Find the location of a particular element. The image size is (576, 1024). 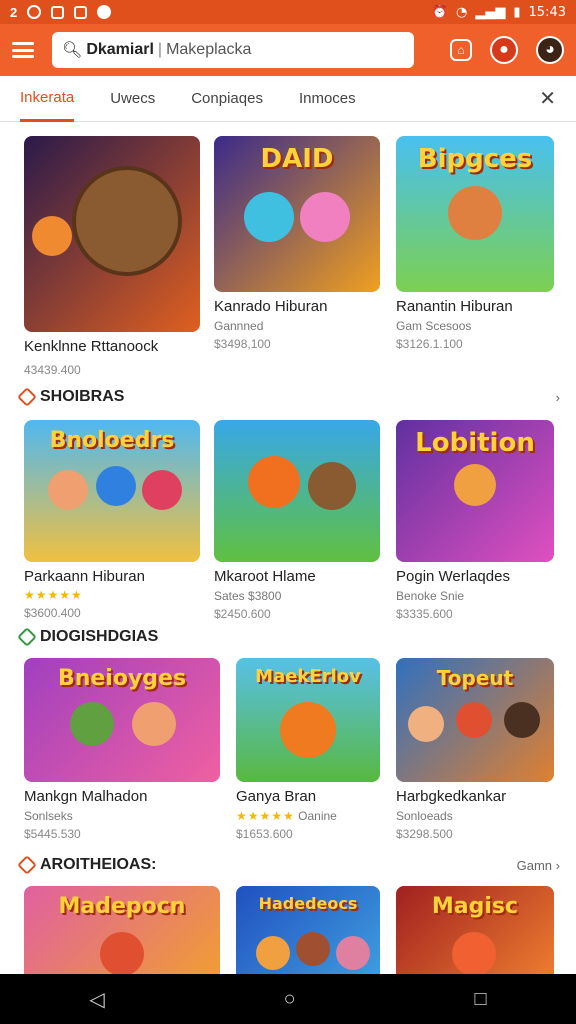

game-card: Hadedeocs is located at coordinates (308, 930).